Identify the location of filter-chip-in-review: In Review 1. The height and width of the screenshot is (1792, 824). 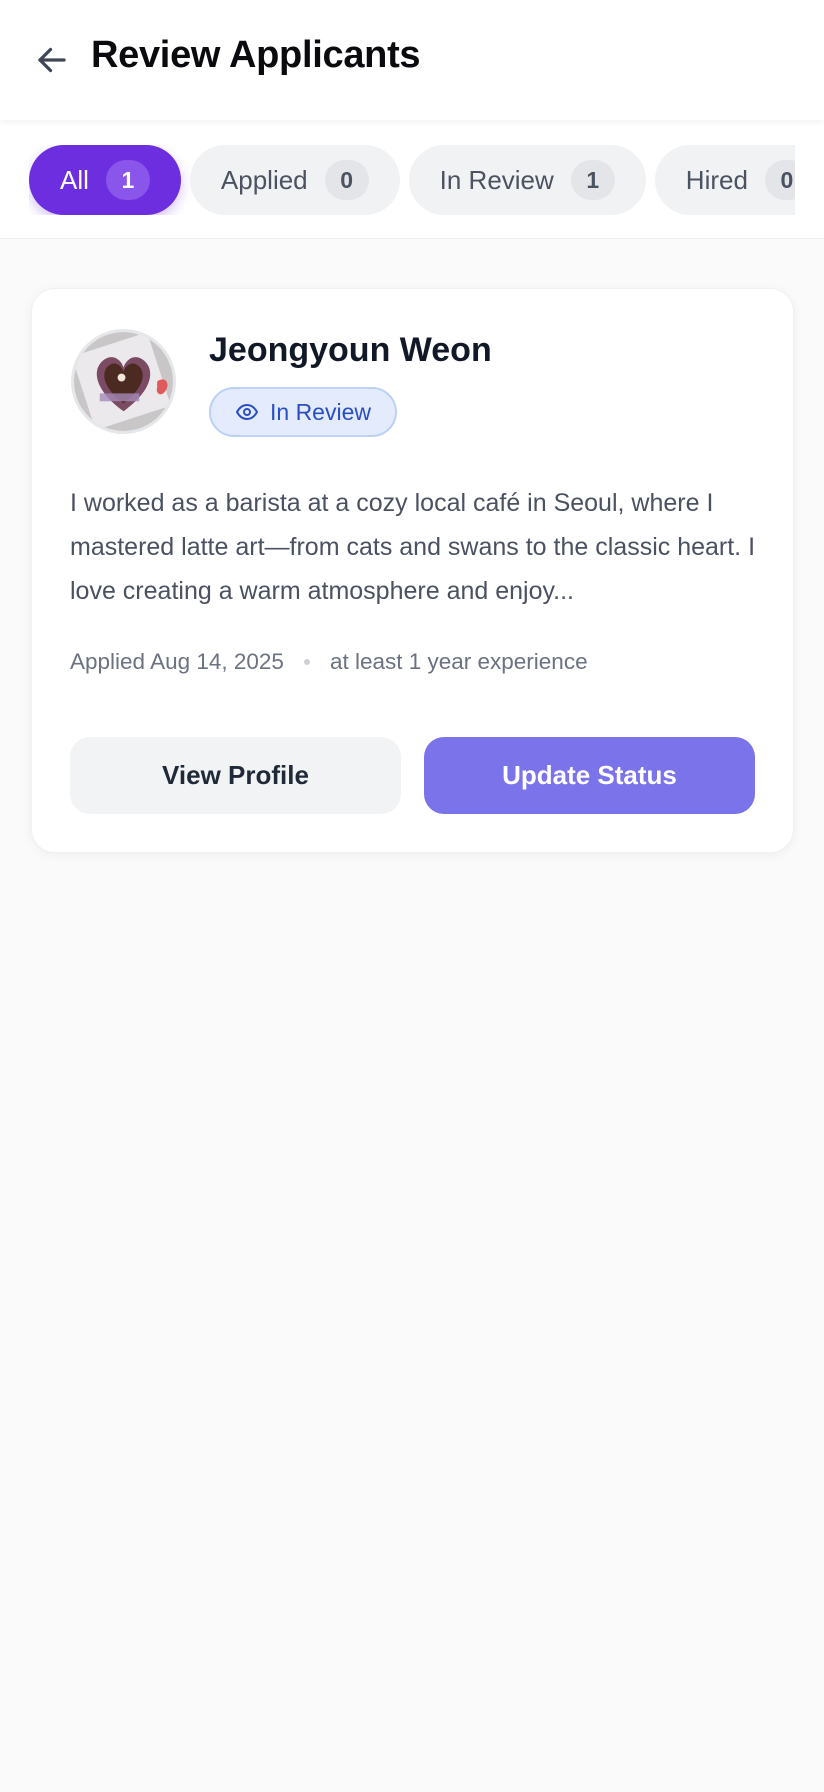
(527, 180).